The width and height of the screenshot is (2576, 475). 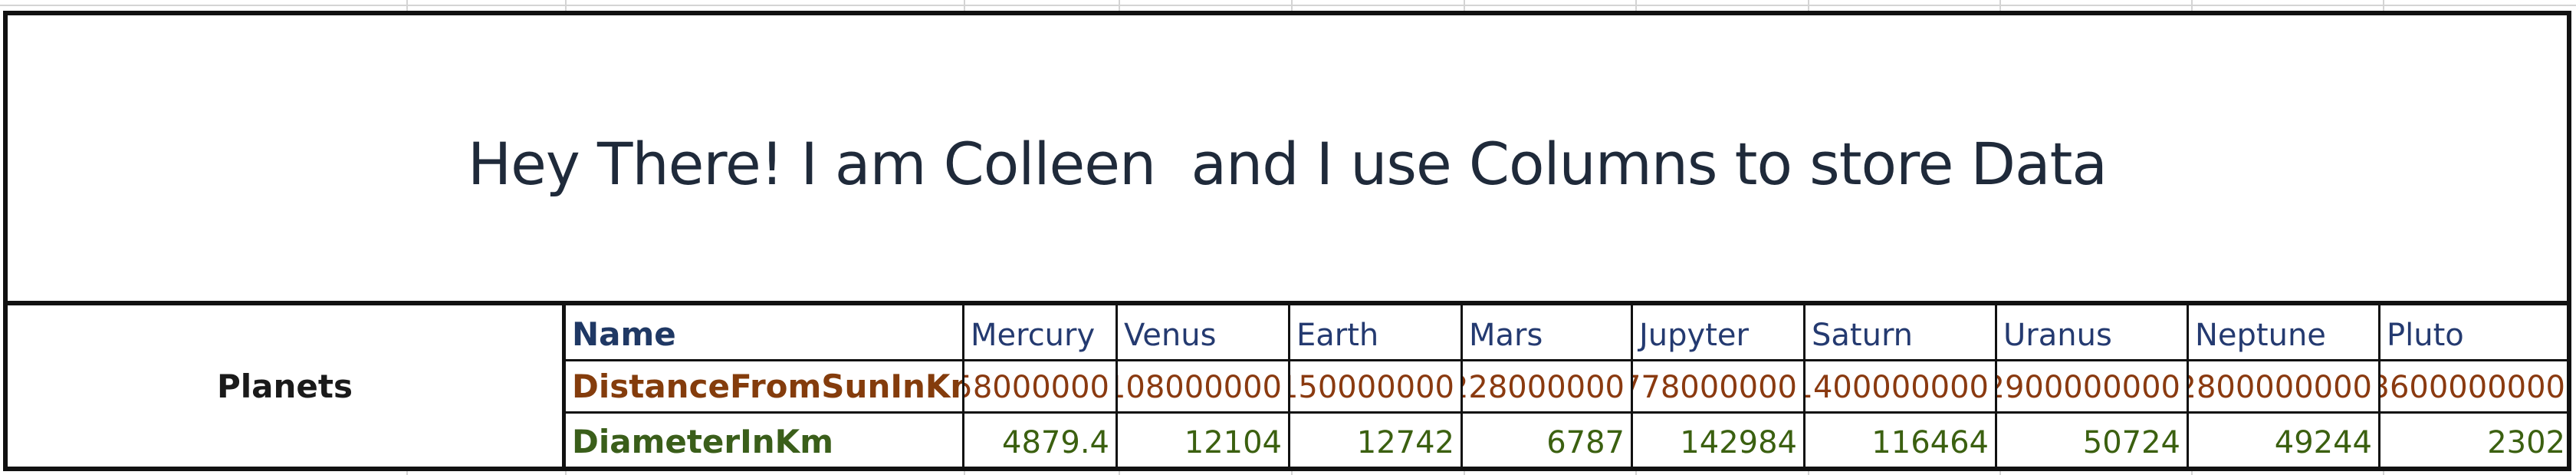 I want to click on planets-group-cell: Planets, so click(x=287, y=386).